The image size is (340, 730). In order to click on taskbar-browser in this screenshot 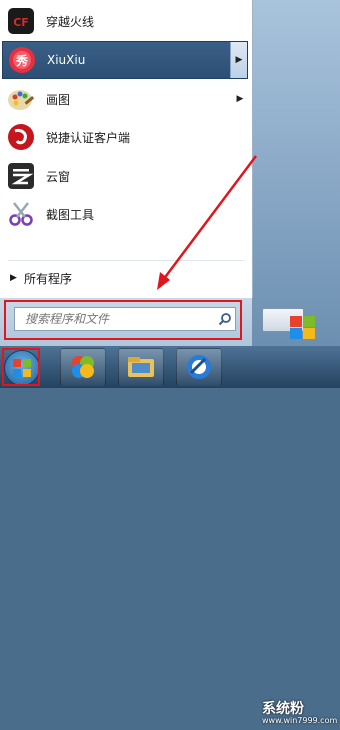, I will do `click(199, 367)`.